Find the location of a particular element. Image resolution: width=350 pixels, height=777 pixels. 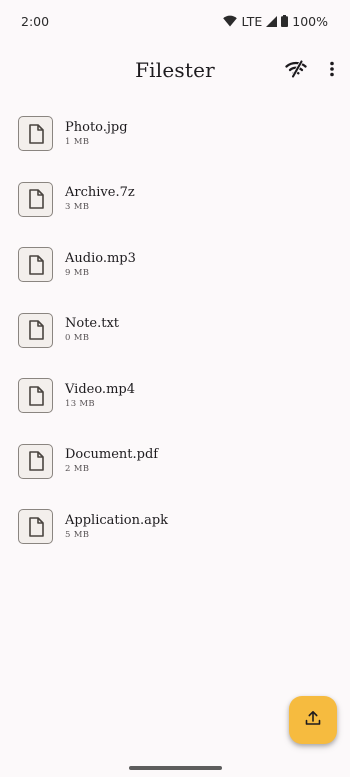

file-size: 0 MB is located at coordinates (77, 338).